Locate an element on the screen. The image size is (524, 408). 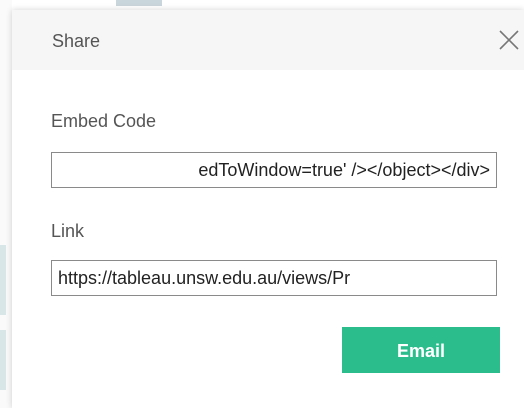
close-button is located at coordinates (509, 40).